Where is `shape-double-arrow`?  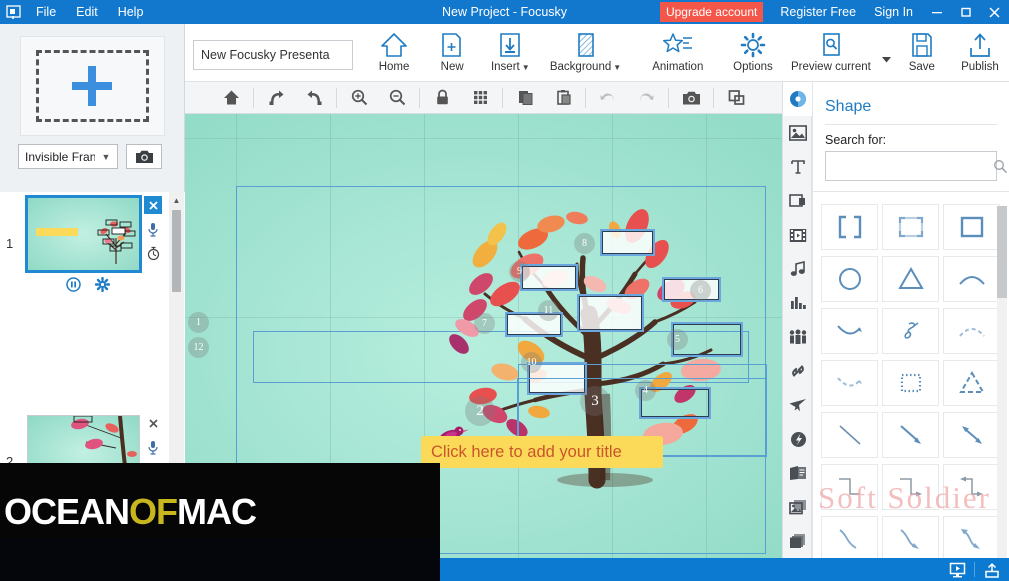 shape-double-arrow is located at coordinates (971, 435).